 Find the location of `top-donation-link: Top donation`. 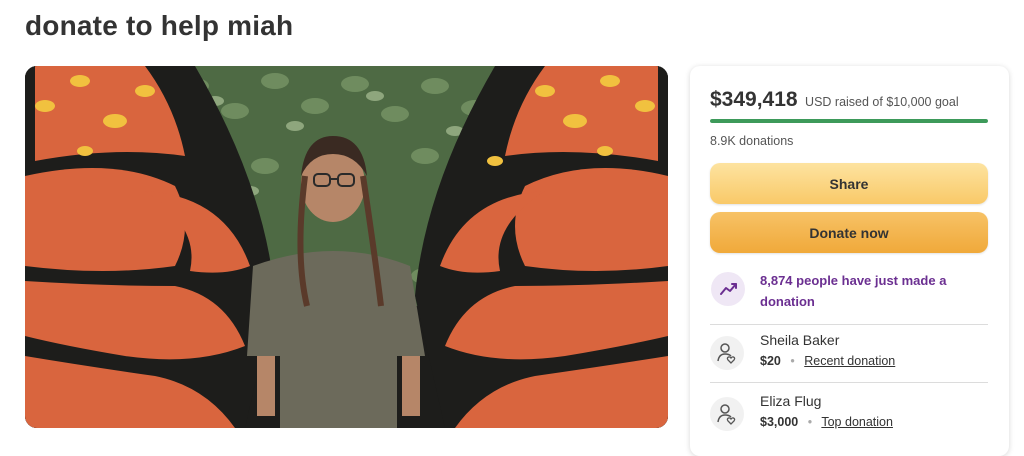

top-donation-link: Top donation is located at coordinates (857, 422).